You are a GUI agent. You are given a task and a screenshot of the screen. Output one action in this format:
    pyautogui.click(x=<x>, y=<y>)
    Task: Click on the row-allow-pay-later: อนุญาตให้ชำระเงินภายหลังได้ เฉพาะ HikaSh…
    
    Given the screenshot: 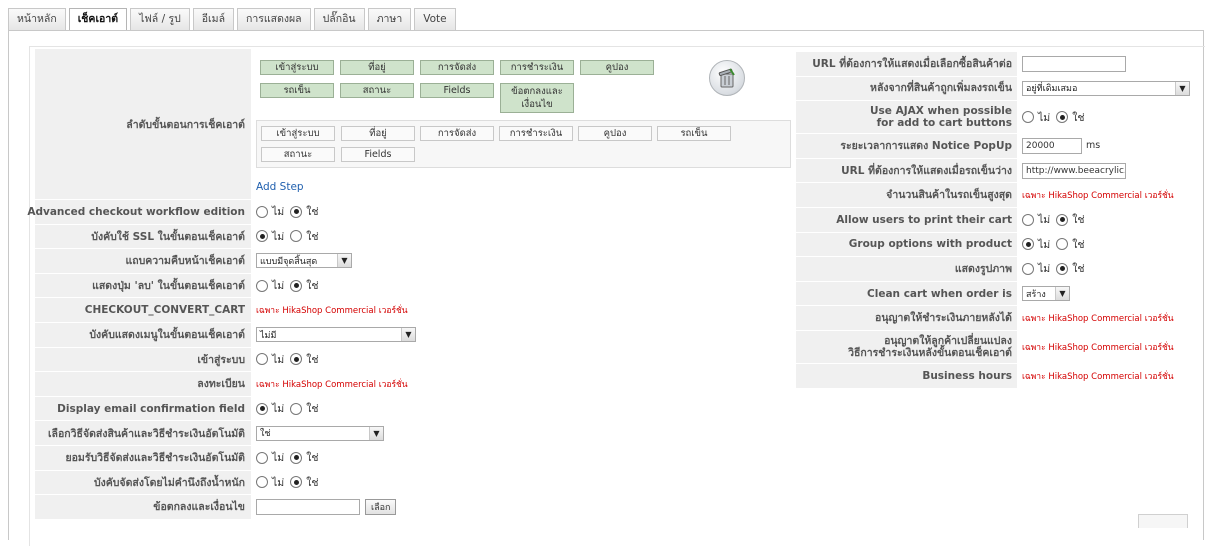 What is the action you would take?
    pyautogui.click(x=998, y=318)
    